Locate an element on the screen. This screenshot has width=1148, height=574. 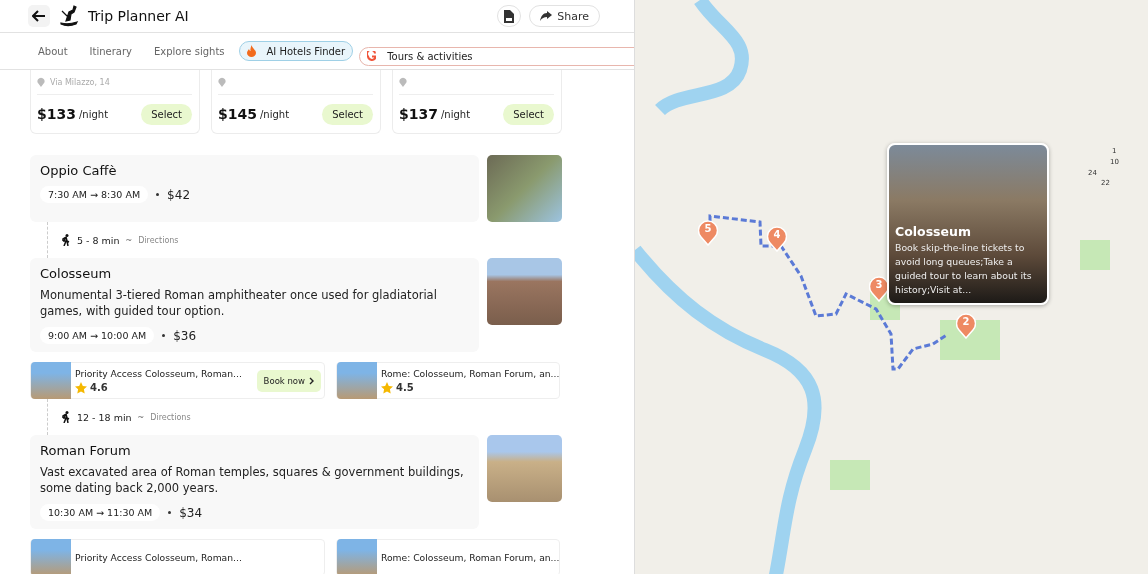
tour-card: Rome: Colosseum, Roman Forum, an... 4.5 is located at coordinates (448, 380).